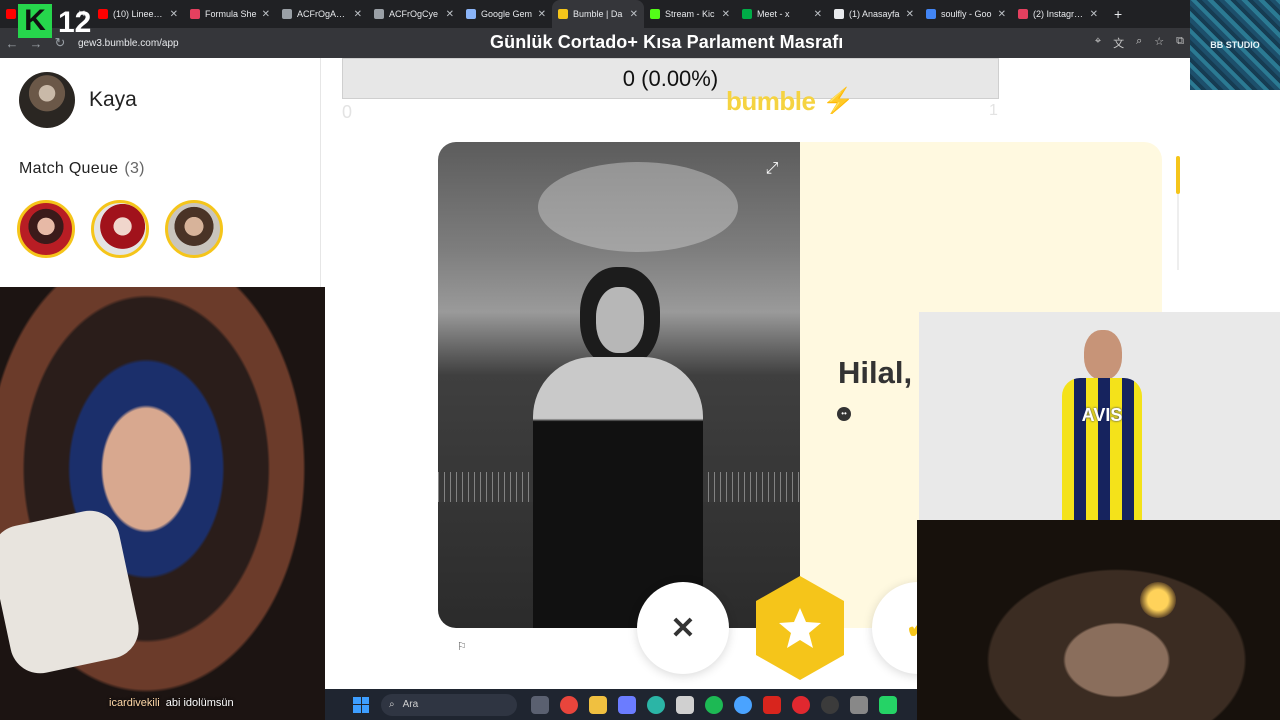 This screenshot has width=1280, height=720. I want to click on tab-title: ACFrOgCye, so click(414, 14).